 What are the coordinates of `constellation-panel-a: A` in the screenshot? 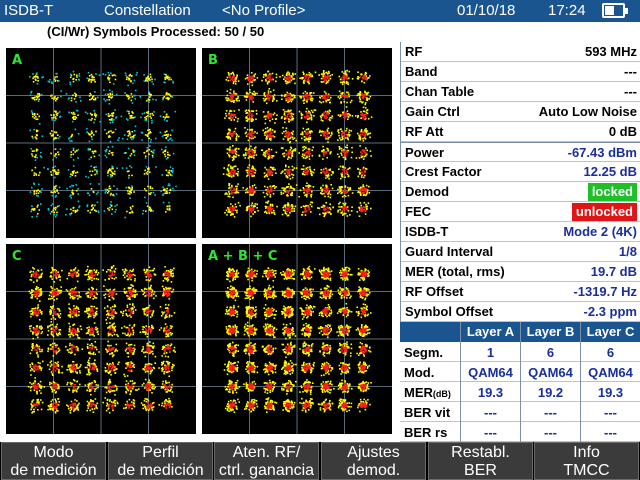 It's located at (101, 143).